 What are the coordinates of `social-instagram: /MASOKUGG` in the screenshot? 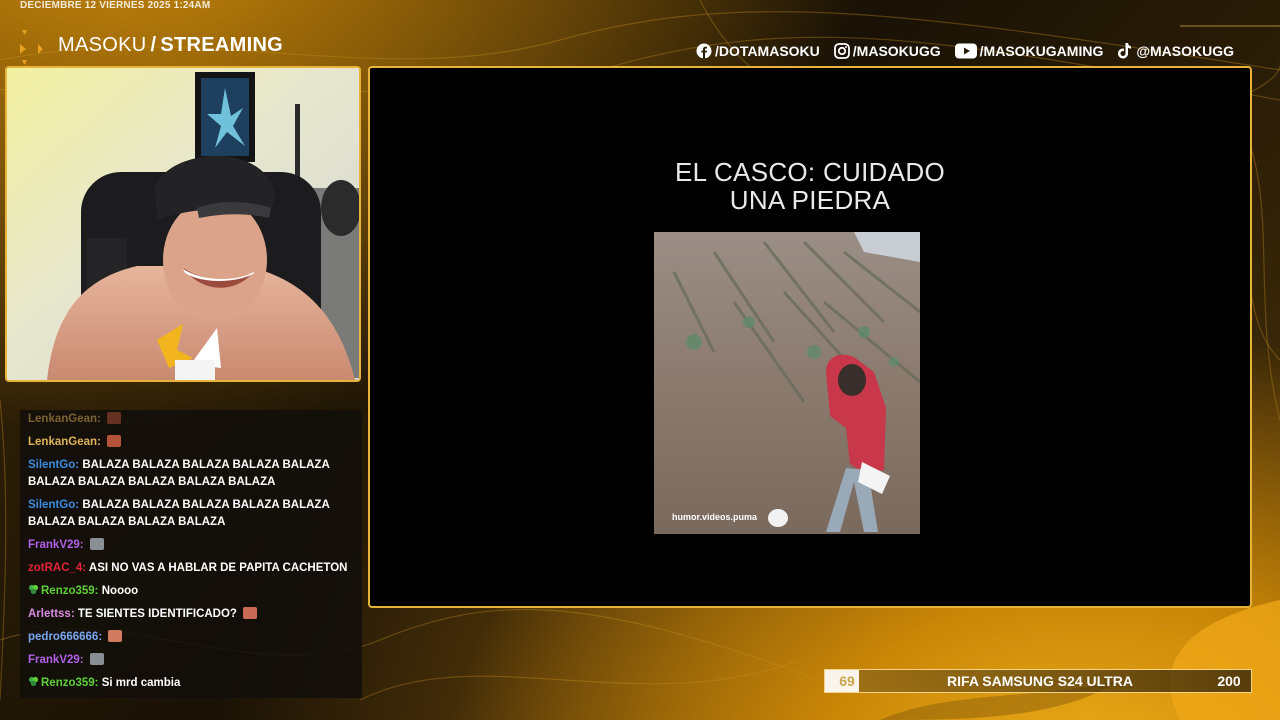 It's located at (887, 51).